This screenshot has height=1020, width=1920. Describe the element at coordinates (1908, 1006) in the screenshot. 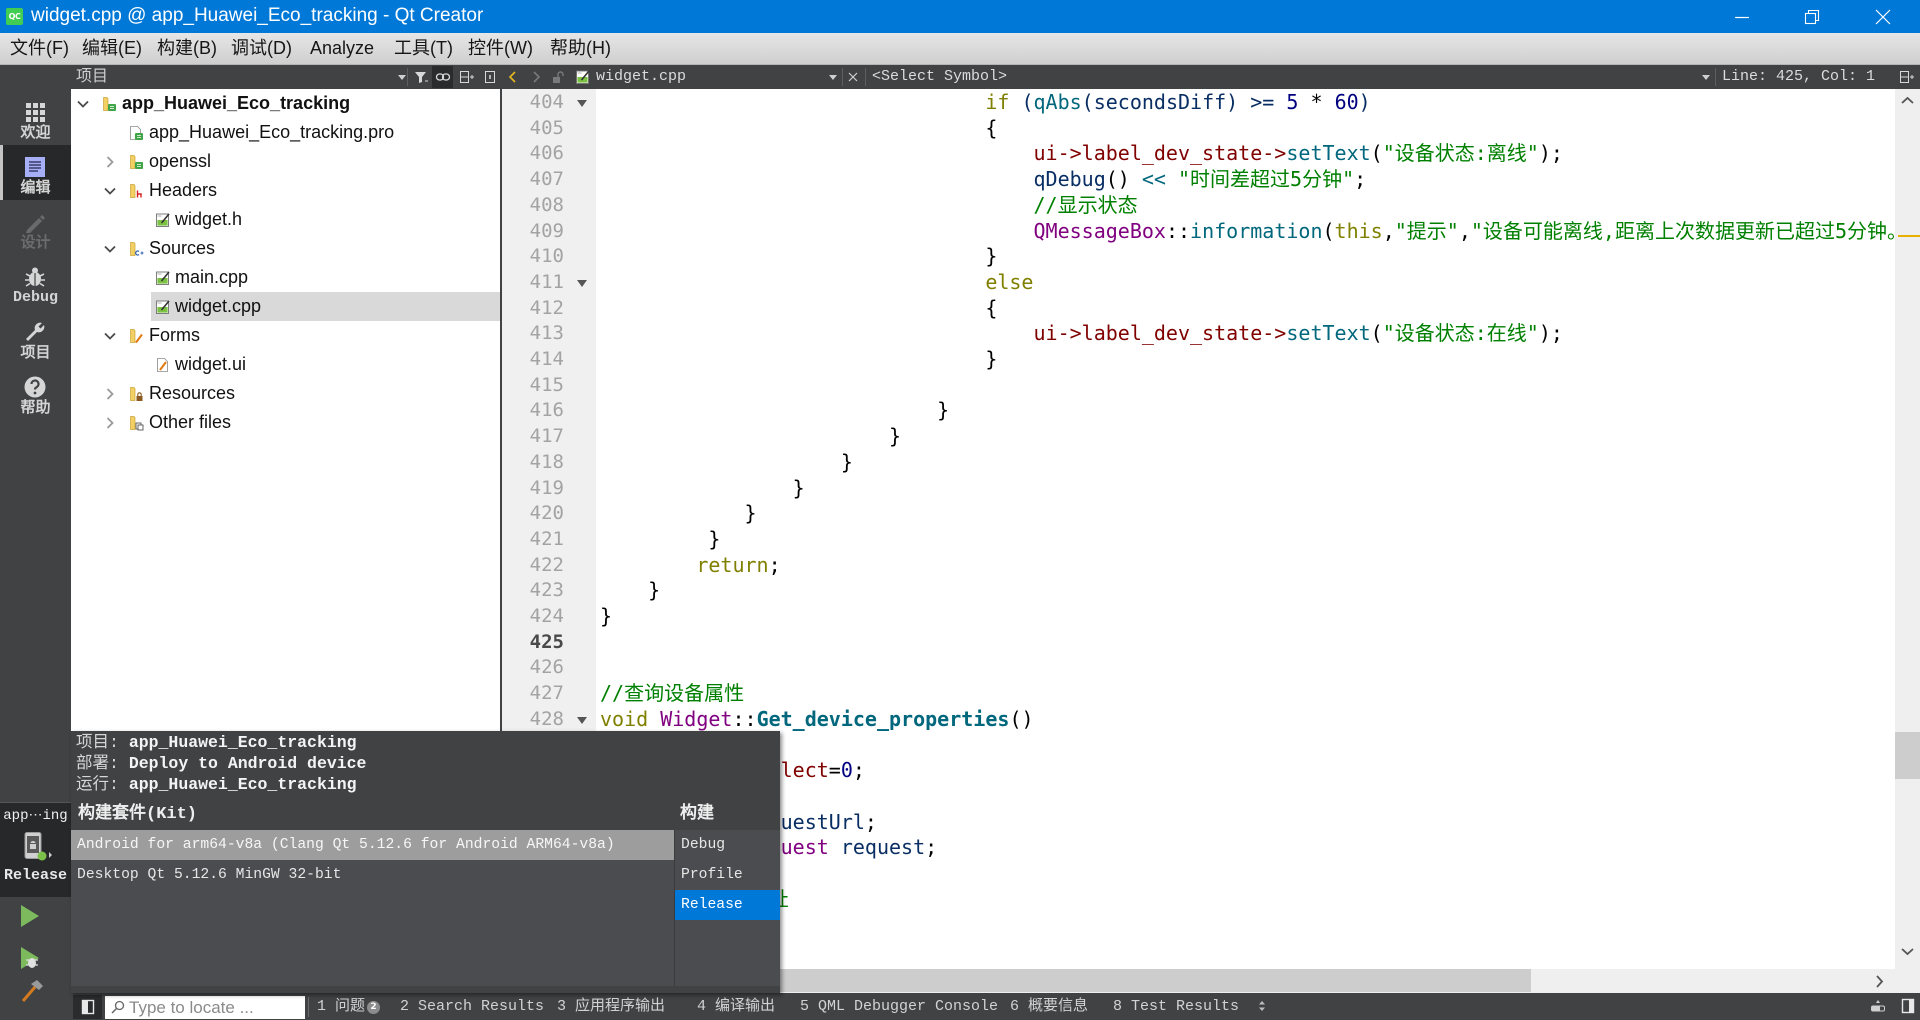

I see `toggle-right-sidebar-icon` at that location.